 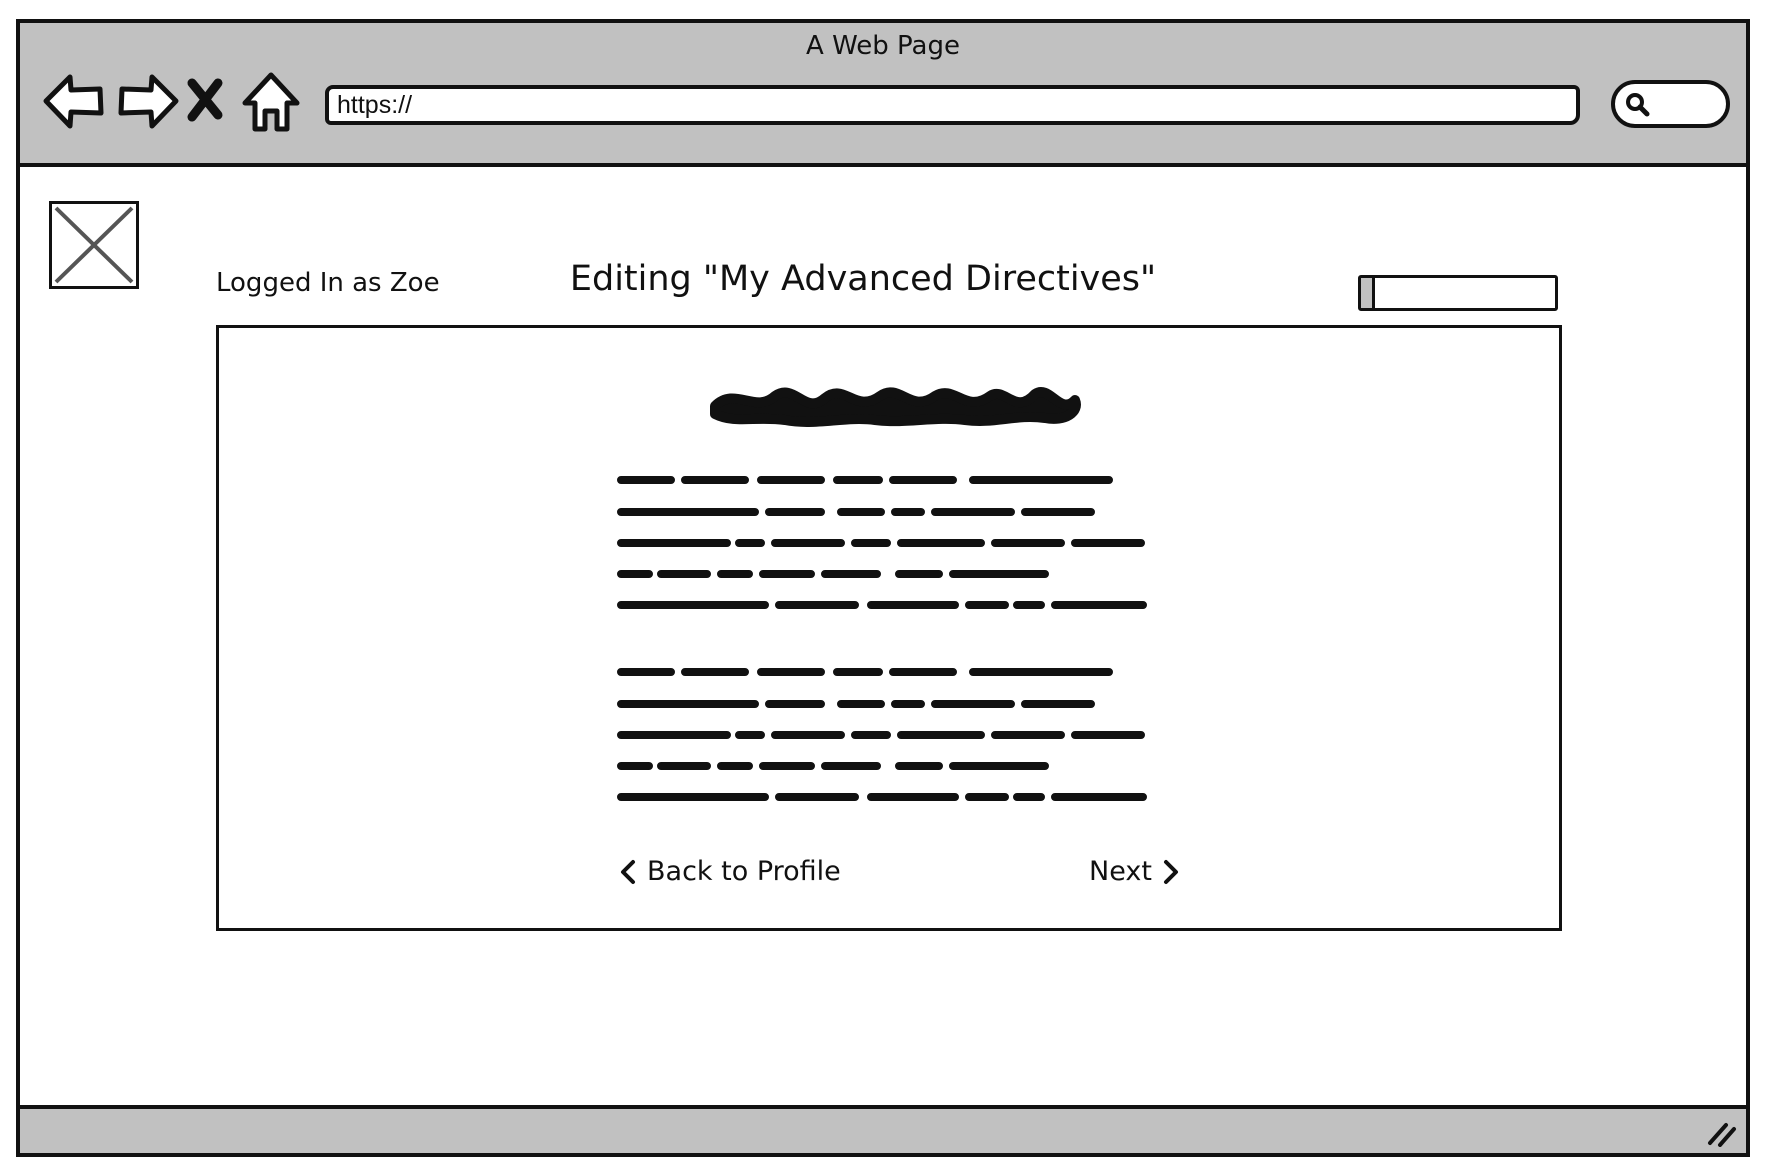 I want to click on back-to-profile-link: Back to Profile, so click(x=730, y=871).